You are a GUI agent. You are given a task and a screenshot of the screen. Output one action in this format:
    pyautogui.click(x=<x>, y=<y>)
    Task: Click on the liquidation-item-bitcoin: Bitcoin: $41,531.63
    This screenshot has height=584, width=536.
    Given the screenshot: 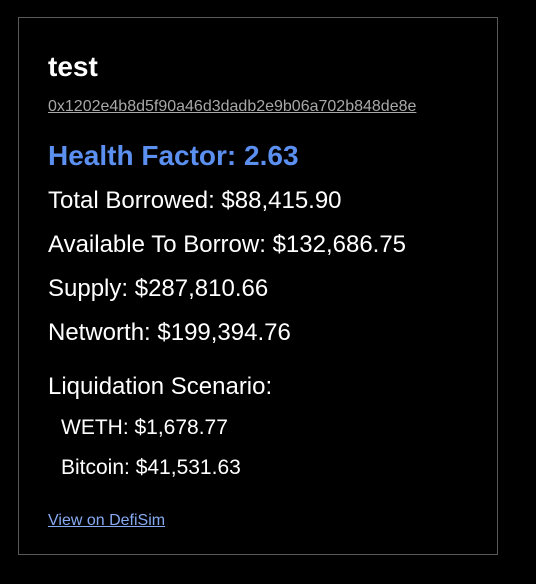 What is the action you would take?
    pyautogui.click(x=151, y=467)
    